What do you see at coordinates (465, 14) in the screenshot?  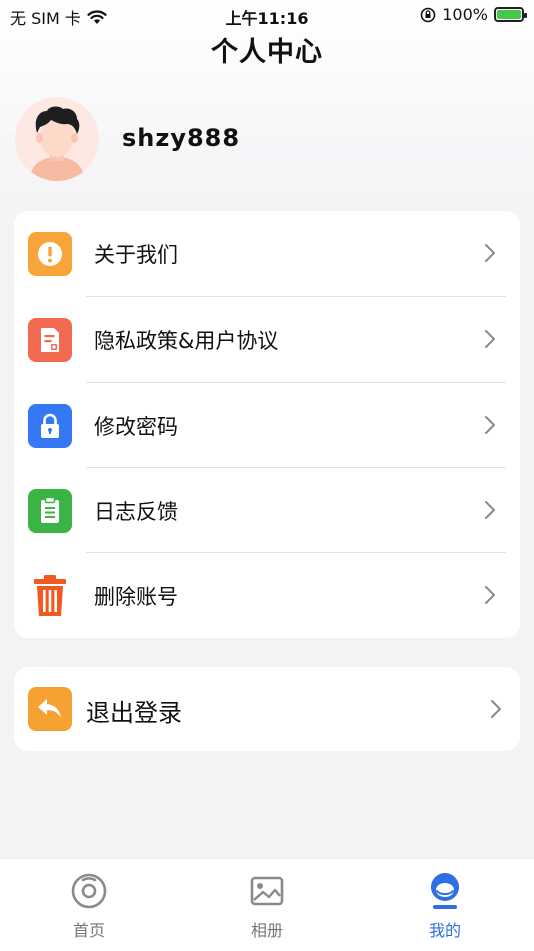 I see `battery-percent: 100%` at bounding box center [465, 14].